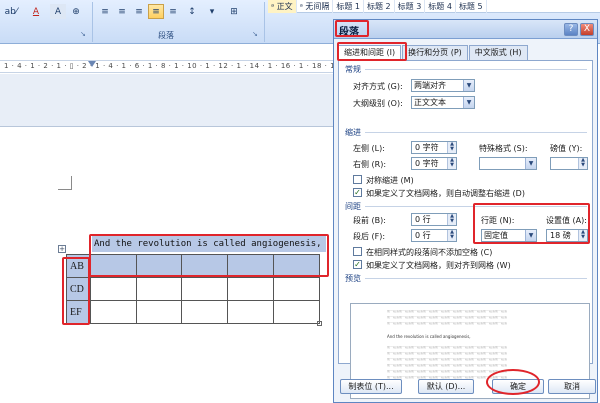 The height and width of the screenshot is (403, 600). What do you see at coordinates (166, 35) in the screenshot?
I see `paragraph-group-label: 段落` at bounding box center [166, 35].